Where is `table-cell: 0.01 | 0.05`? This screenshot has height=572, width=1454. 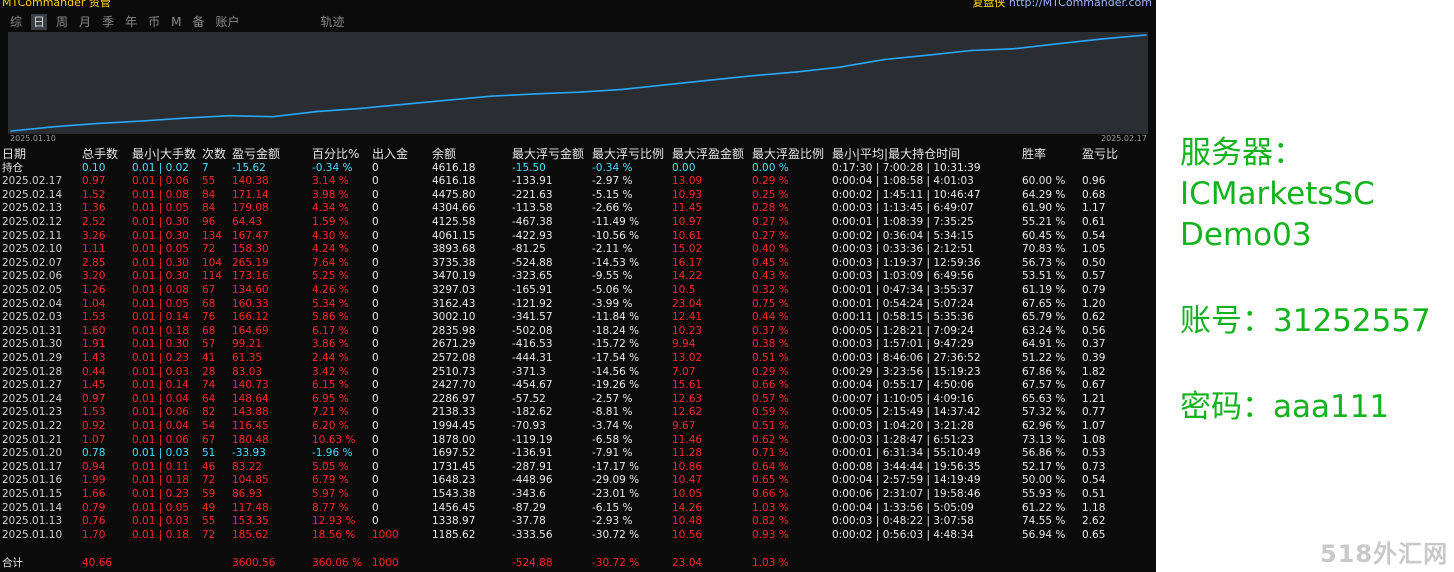 table-cell: 0.01 | 0.05 is located at coordinates (160, 208).